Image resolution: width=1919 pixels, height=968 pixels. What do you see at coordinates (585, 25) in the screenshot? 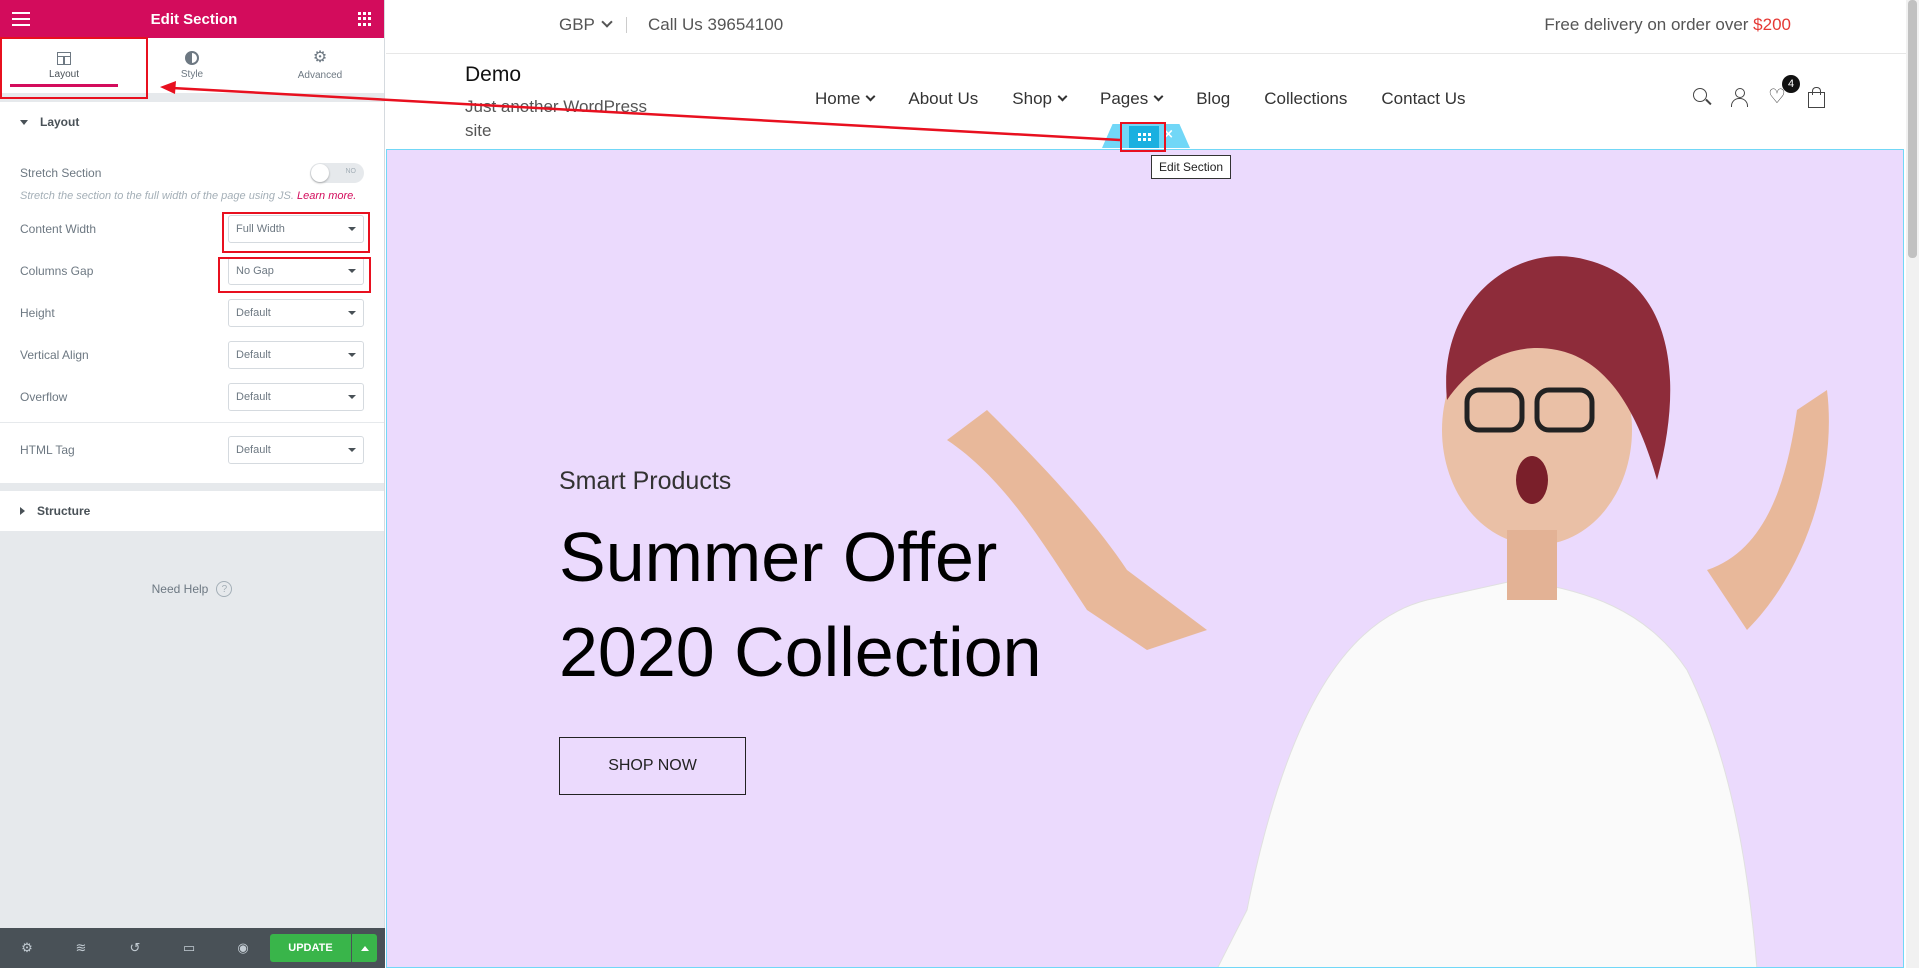
I see `currency-switcher: GBP` at bounding box center [585, 25].